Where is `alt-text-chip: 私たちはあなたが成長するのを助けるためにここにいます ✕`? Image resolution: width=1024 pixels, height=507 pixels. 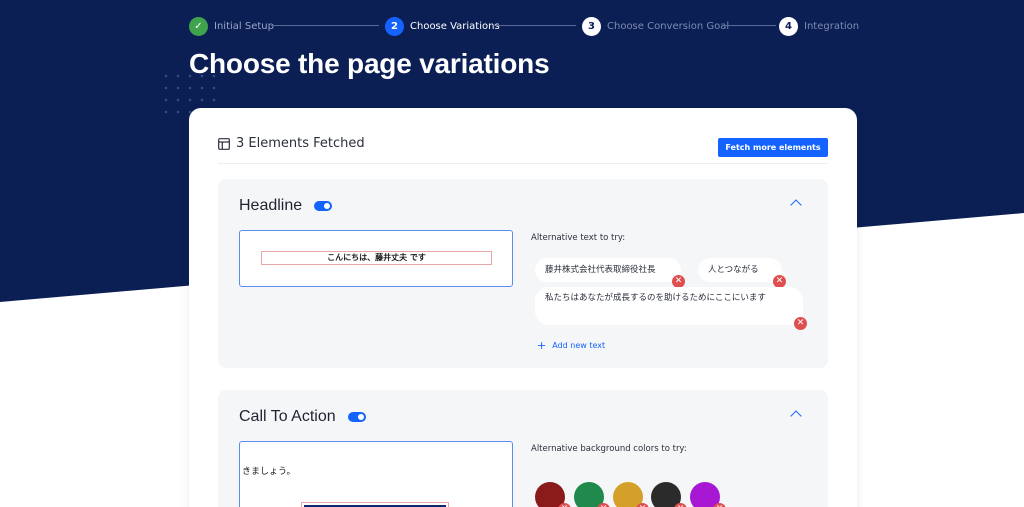 alt-text-chip: 私たちはあなたが成長するのを助けるためにここにいます ✕ is located at coordinates (671, 308).